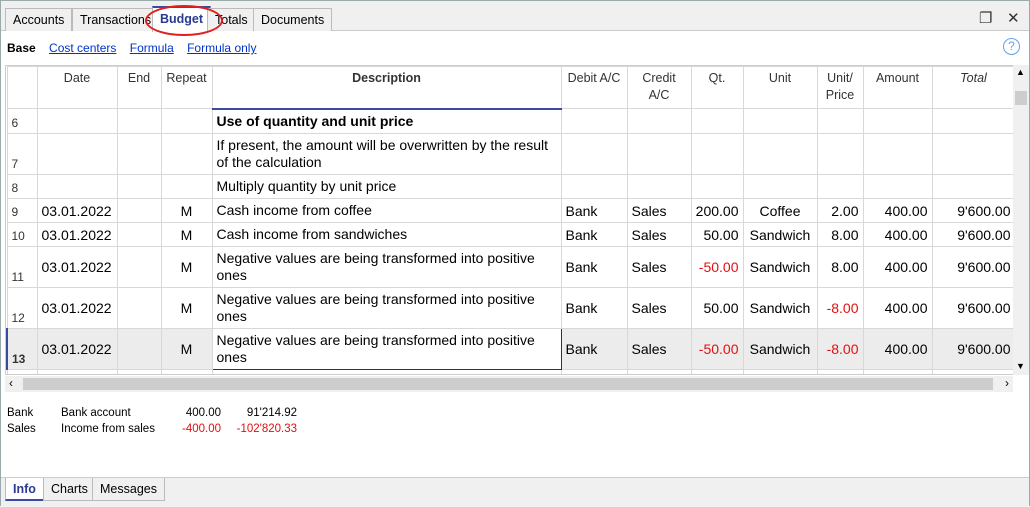  I want to click on tab-accounts: Accounts, so click(39, 19).